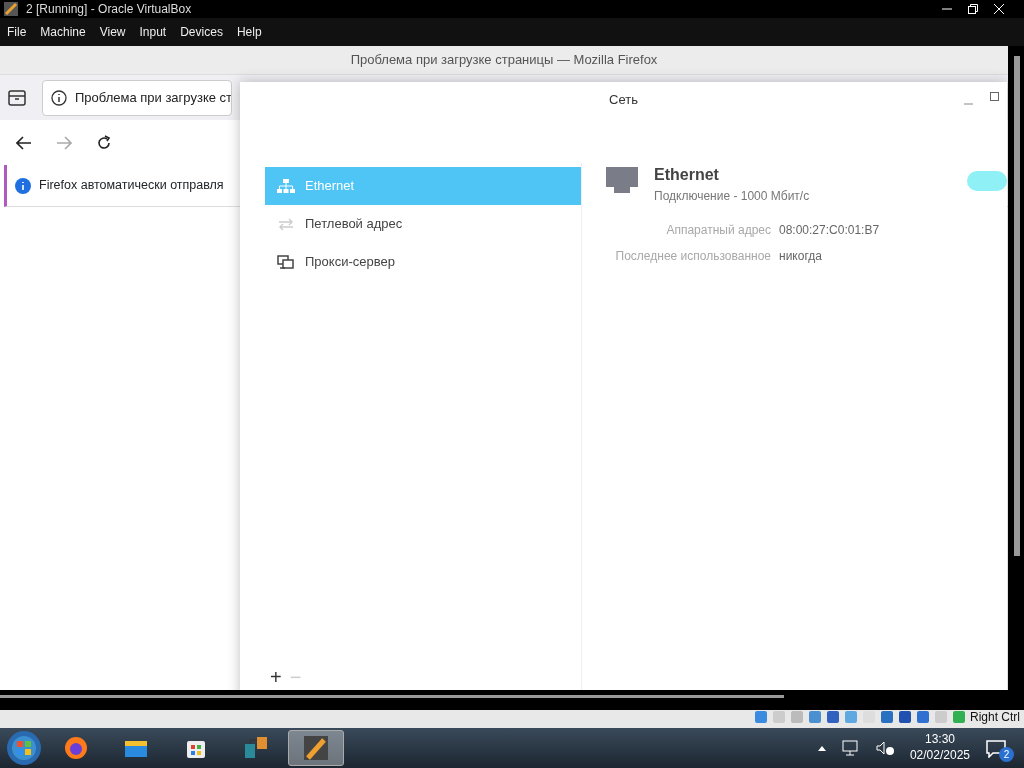 The image size is (1024, 768). What do you see at coordinates (109, 9) in the screenshot?
I see `window-title: 2 [Running] - Oracle VirtualBox` at bounding box center [109, 9].